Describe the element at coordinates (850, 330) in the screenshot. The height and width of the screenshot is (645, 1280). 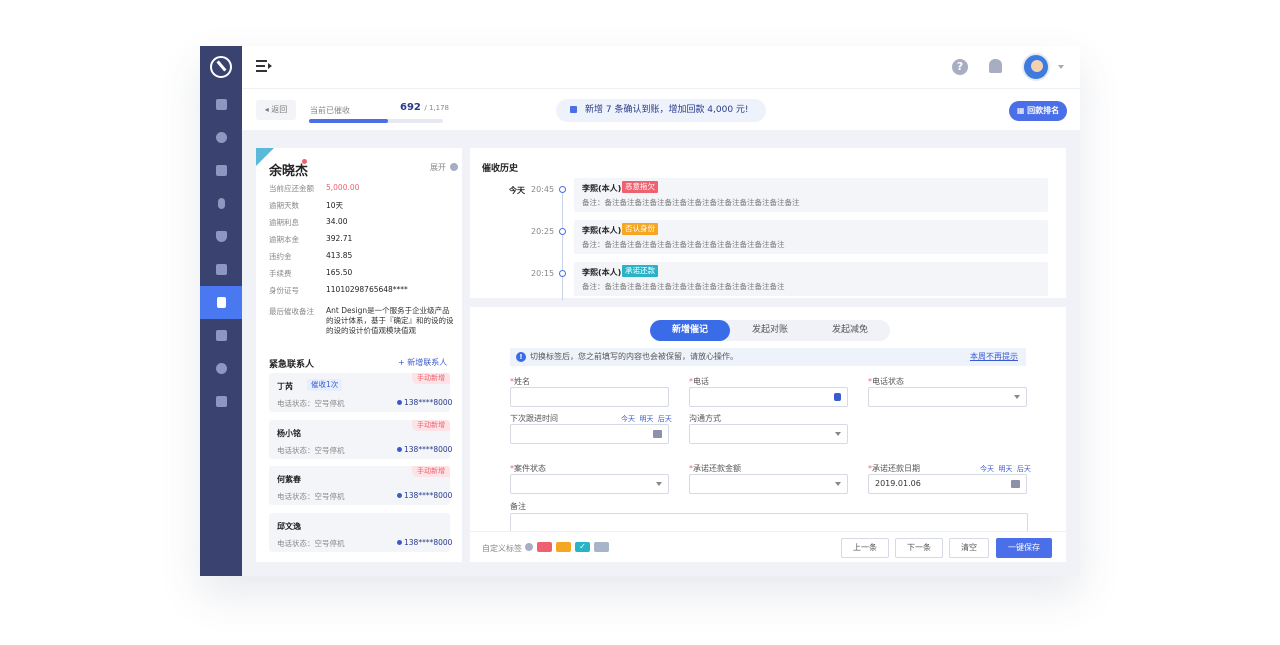
I see `tab-reduction: 发起减免` at that location.